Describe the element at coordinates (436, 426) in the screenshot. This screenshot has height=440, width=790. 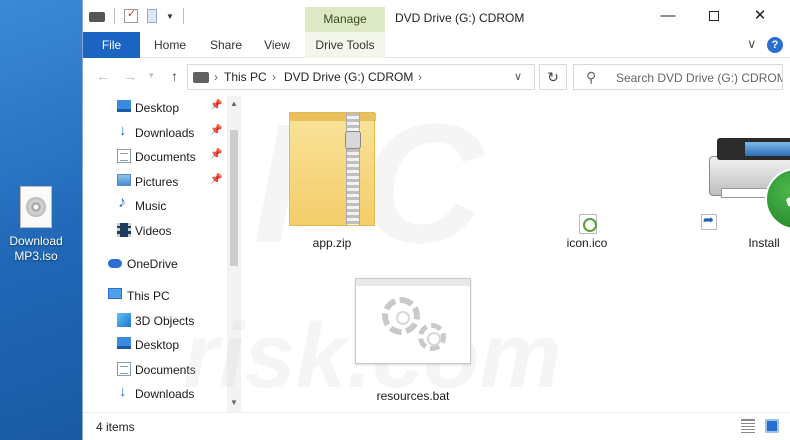
I see `status-bar: 4 items` at that location.